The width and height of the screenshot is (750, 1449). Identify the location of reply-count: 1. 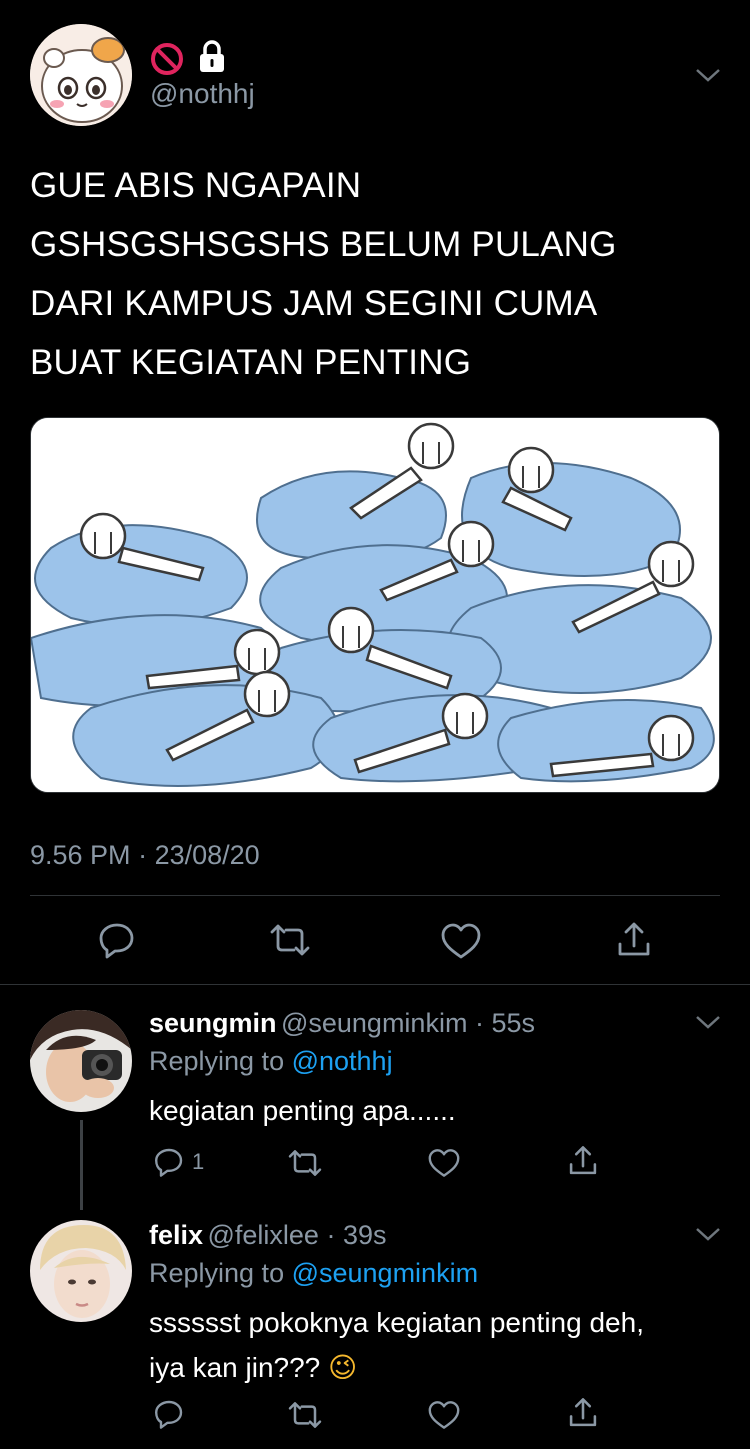
(198, 1161).